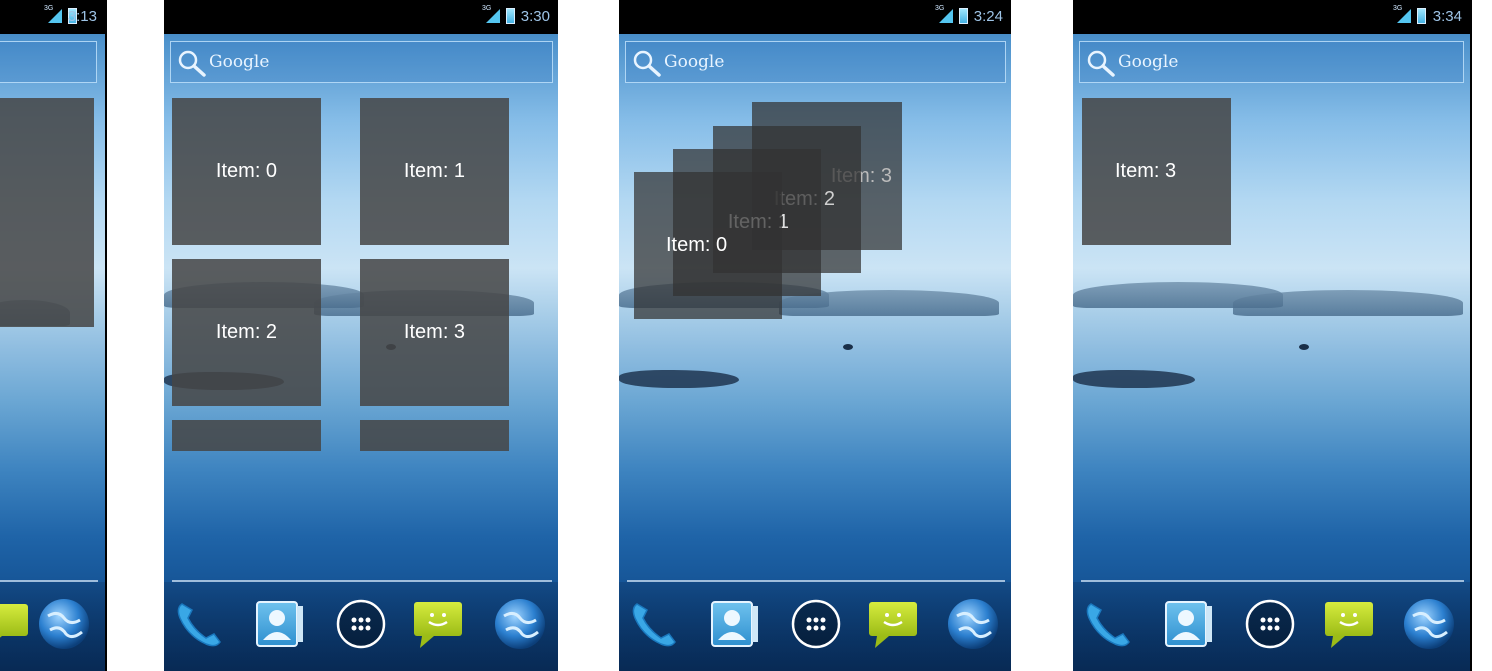 The height and width of the screenshot is (671, 1492). I want to click on item-tile-1: Item: 1, so click(434, 171).